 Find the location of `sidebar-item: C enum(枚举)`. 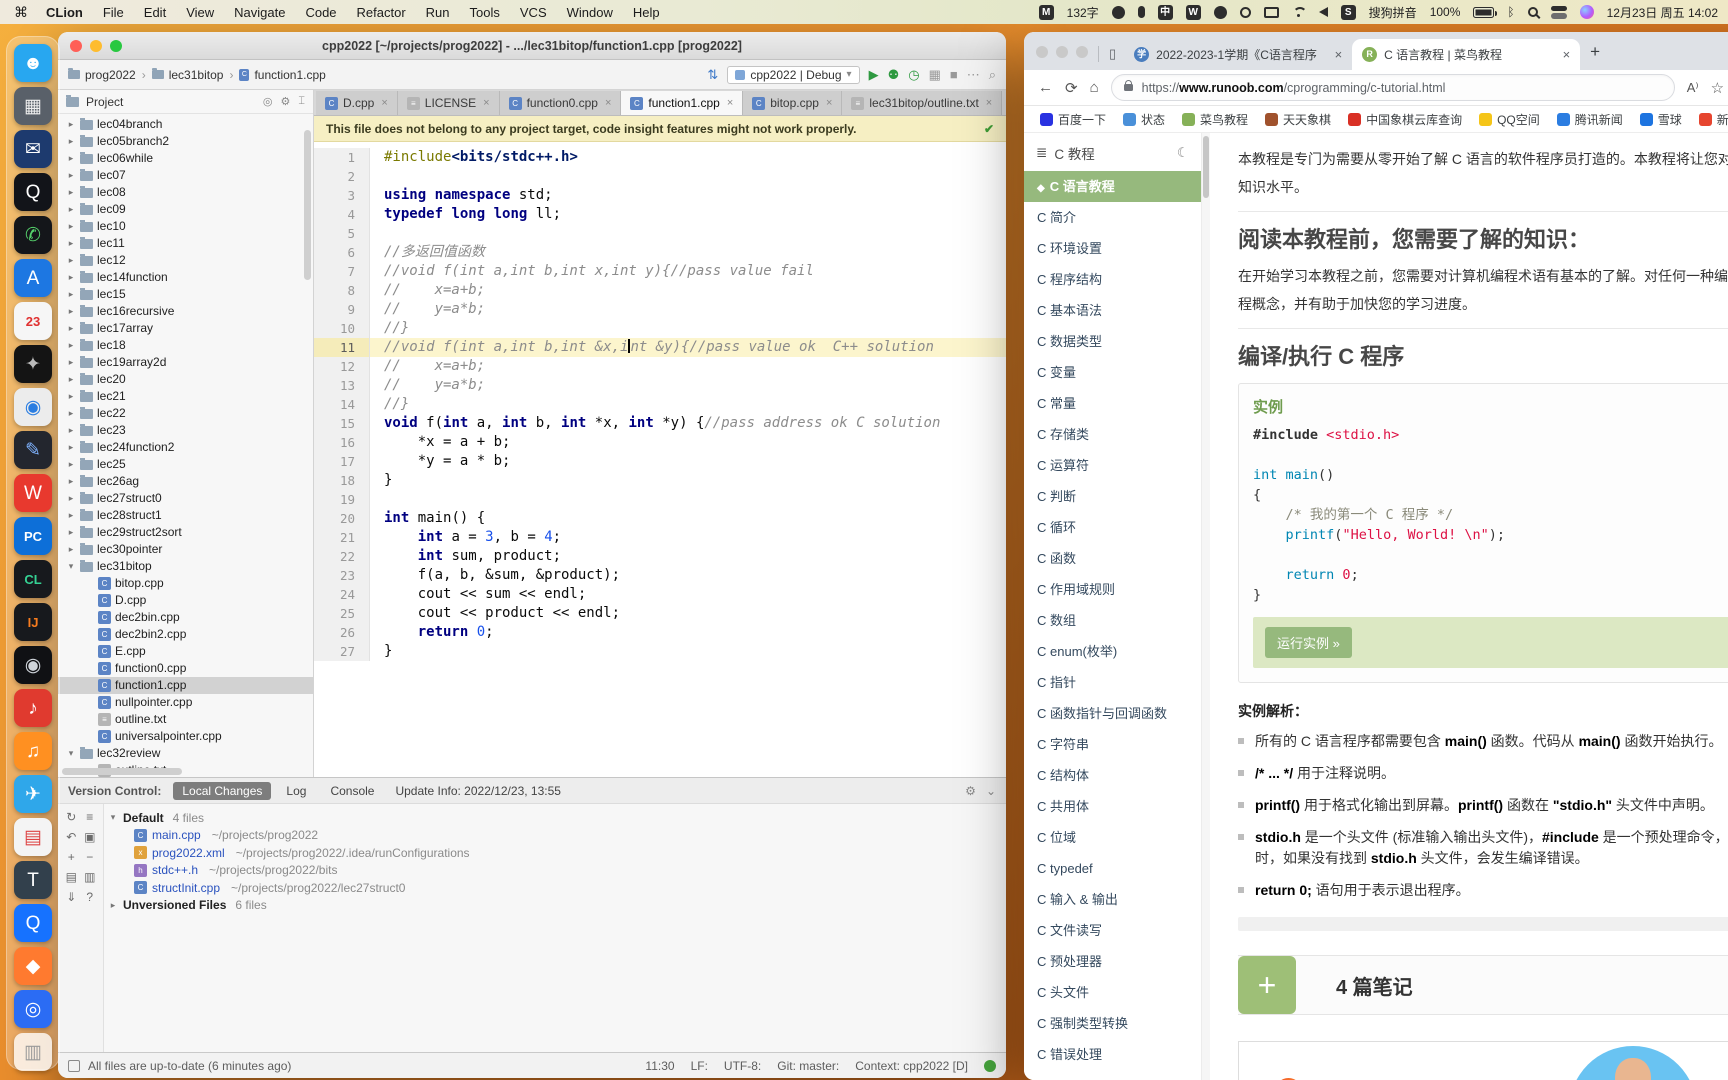

sidebar-item: C enum(枚举) is located at coordinates (1112, 651).